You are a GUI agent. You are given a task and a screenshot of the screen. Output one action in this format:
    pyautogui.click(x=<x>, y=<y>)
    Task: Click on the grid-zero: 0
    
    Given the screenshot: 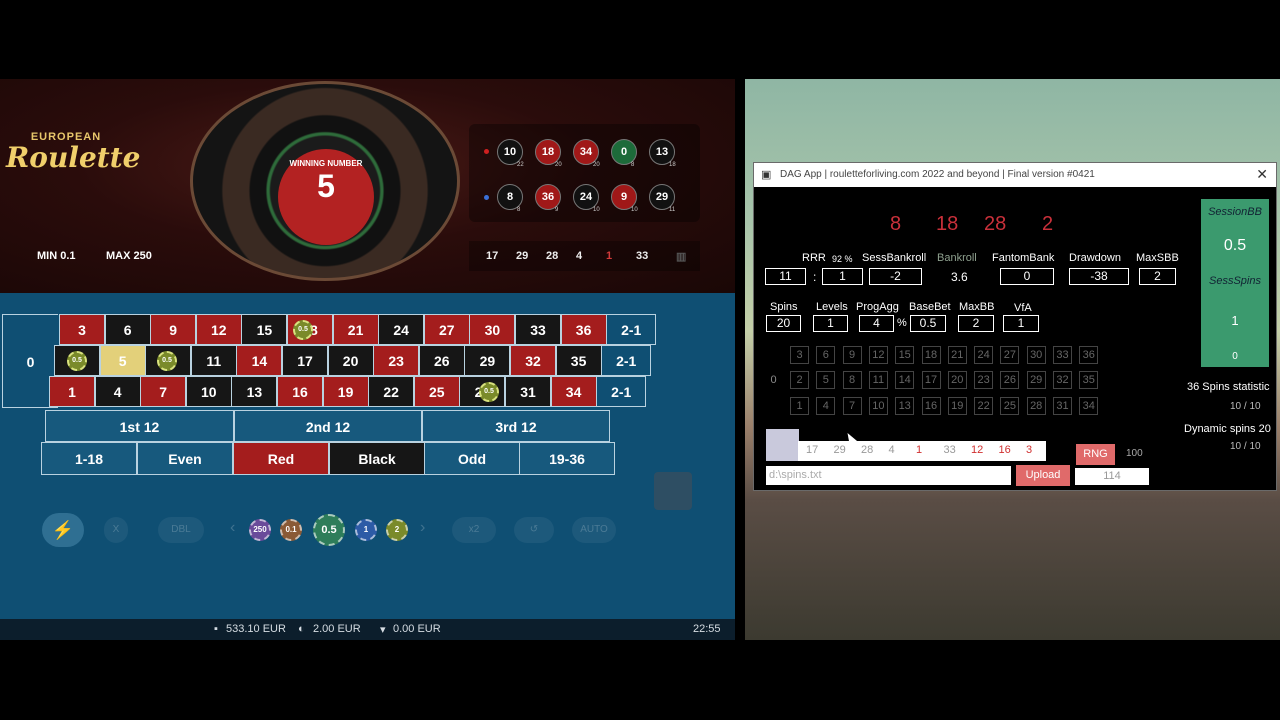 What is the action you would take?
    pyautogui.click(x=773, y=380)
    